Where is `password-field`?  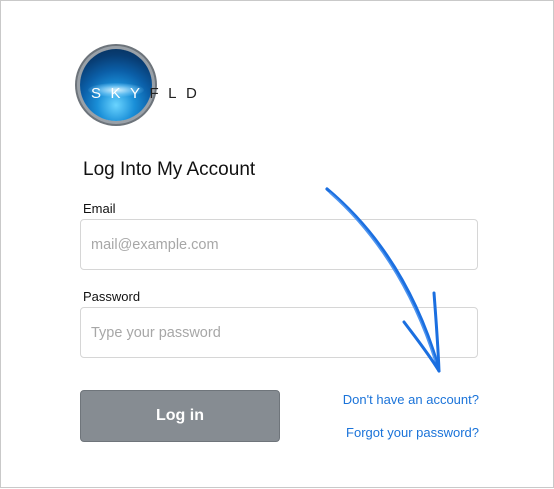
password-field is located at coordinates (279, 332).